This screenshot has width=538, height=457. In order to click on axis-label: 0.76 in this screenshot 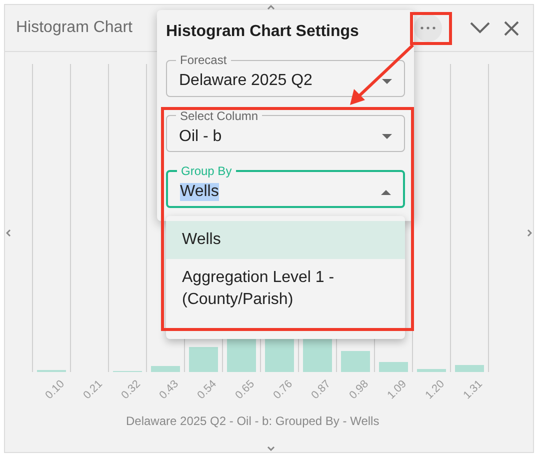, I will do `click(282, 390)`.